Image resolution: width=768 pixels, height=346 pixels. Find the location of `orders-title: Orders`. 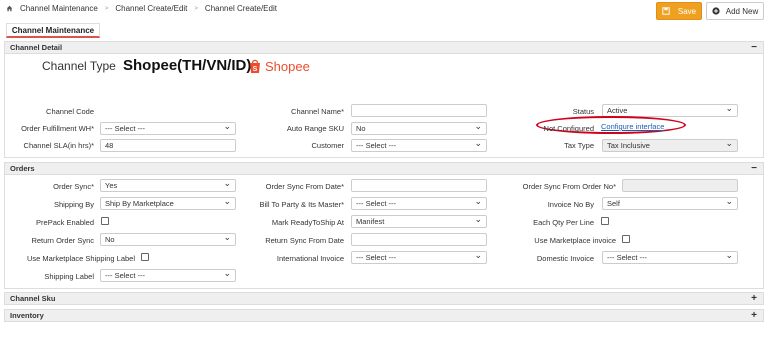

orders-title: Orders is located at coordinates (22, 168).